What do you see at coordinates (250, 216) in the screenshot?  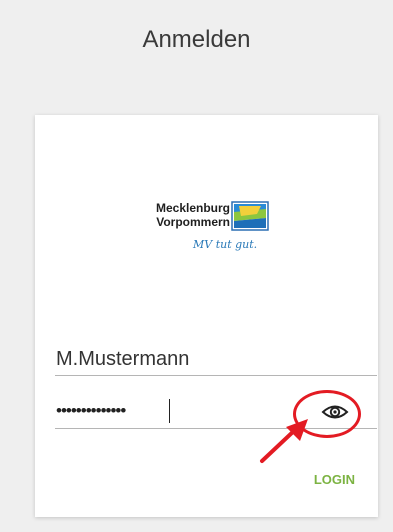 I see `logo-flag-icon` at bounding box center [250, 216].